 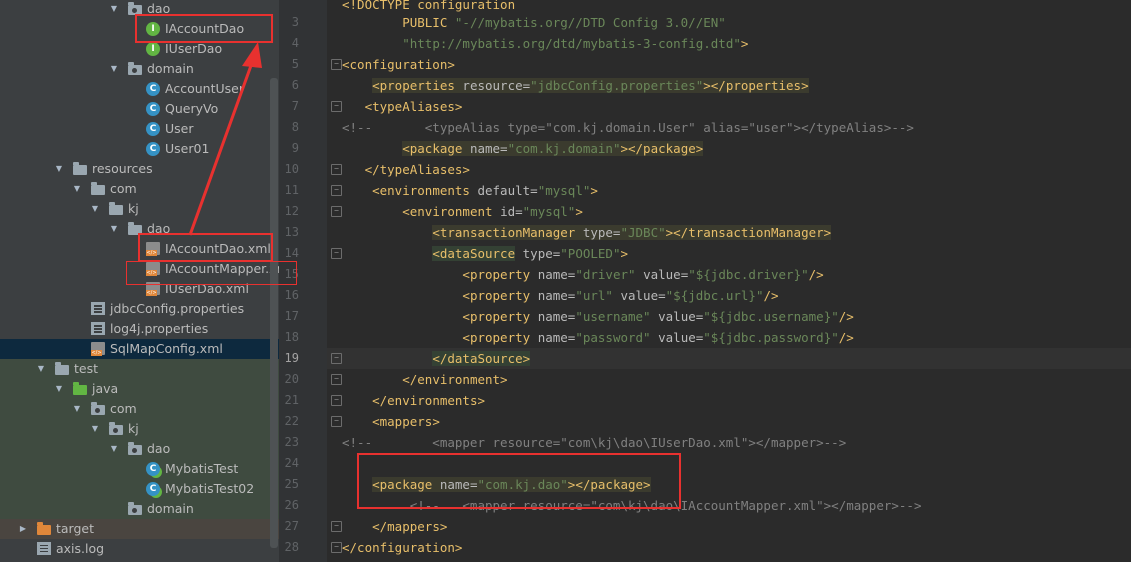 I want to click on line-number-text: 16, so click(x=291, y=295).